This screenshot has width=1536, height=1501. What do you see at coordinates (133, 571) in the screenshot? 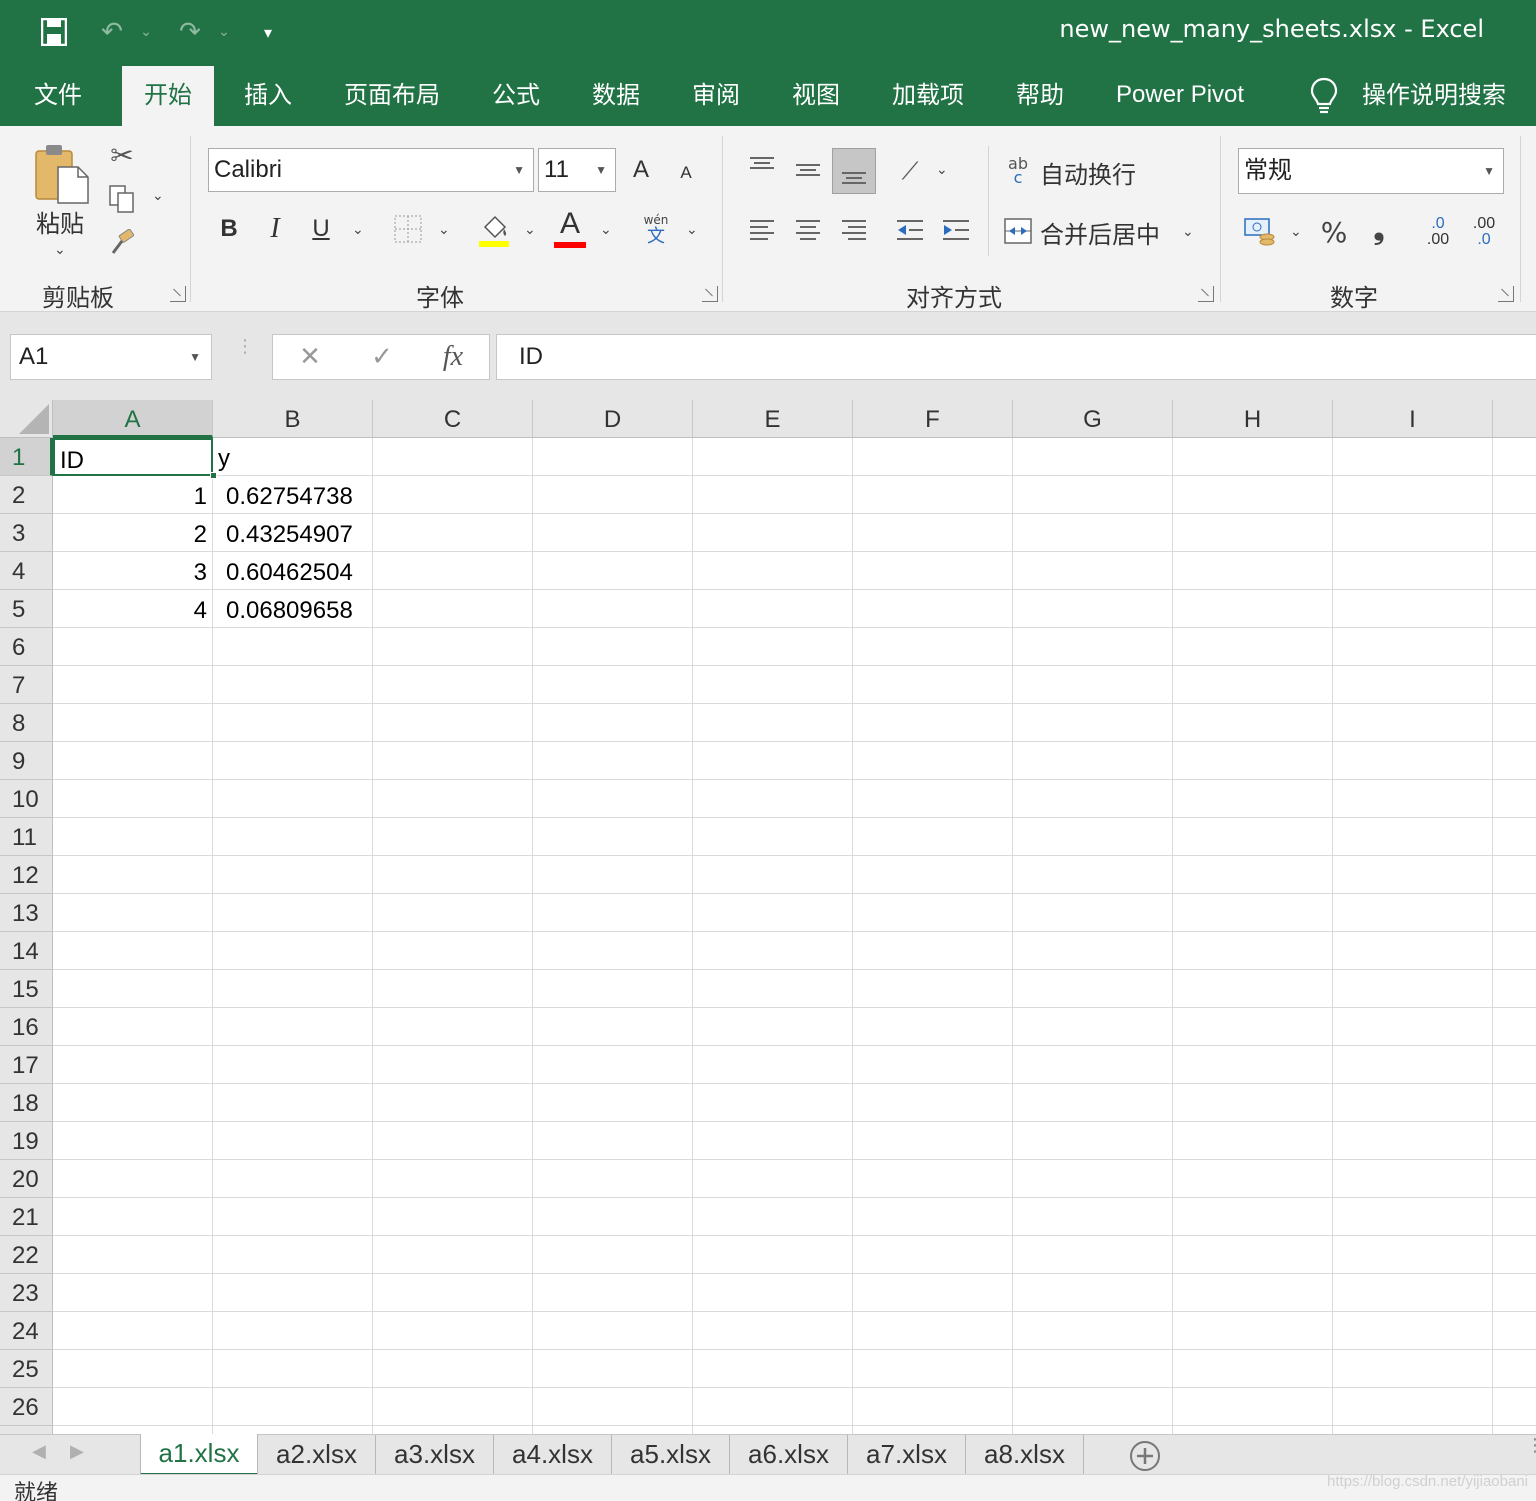
I see `cell-a4: 3` at bounding box center [133, 571].